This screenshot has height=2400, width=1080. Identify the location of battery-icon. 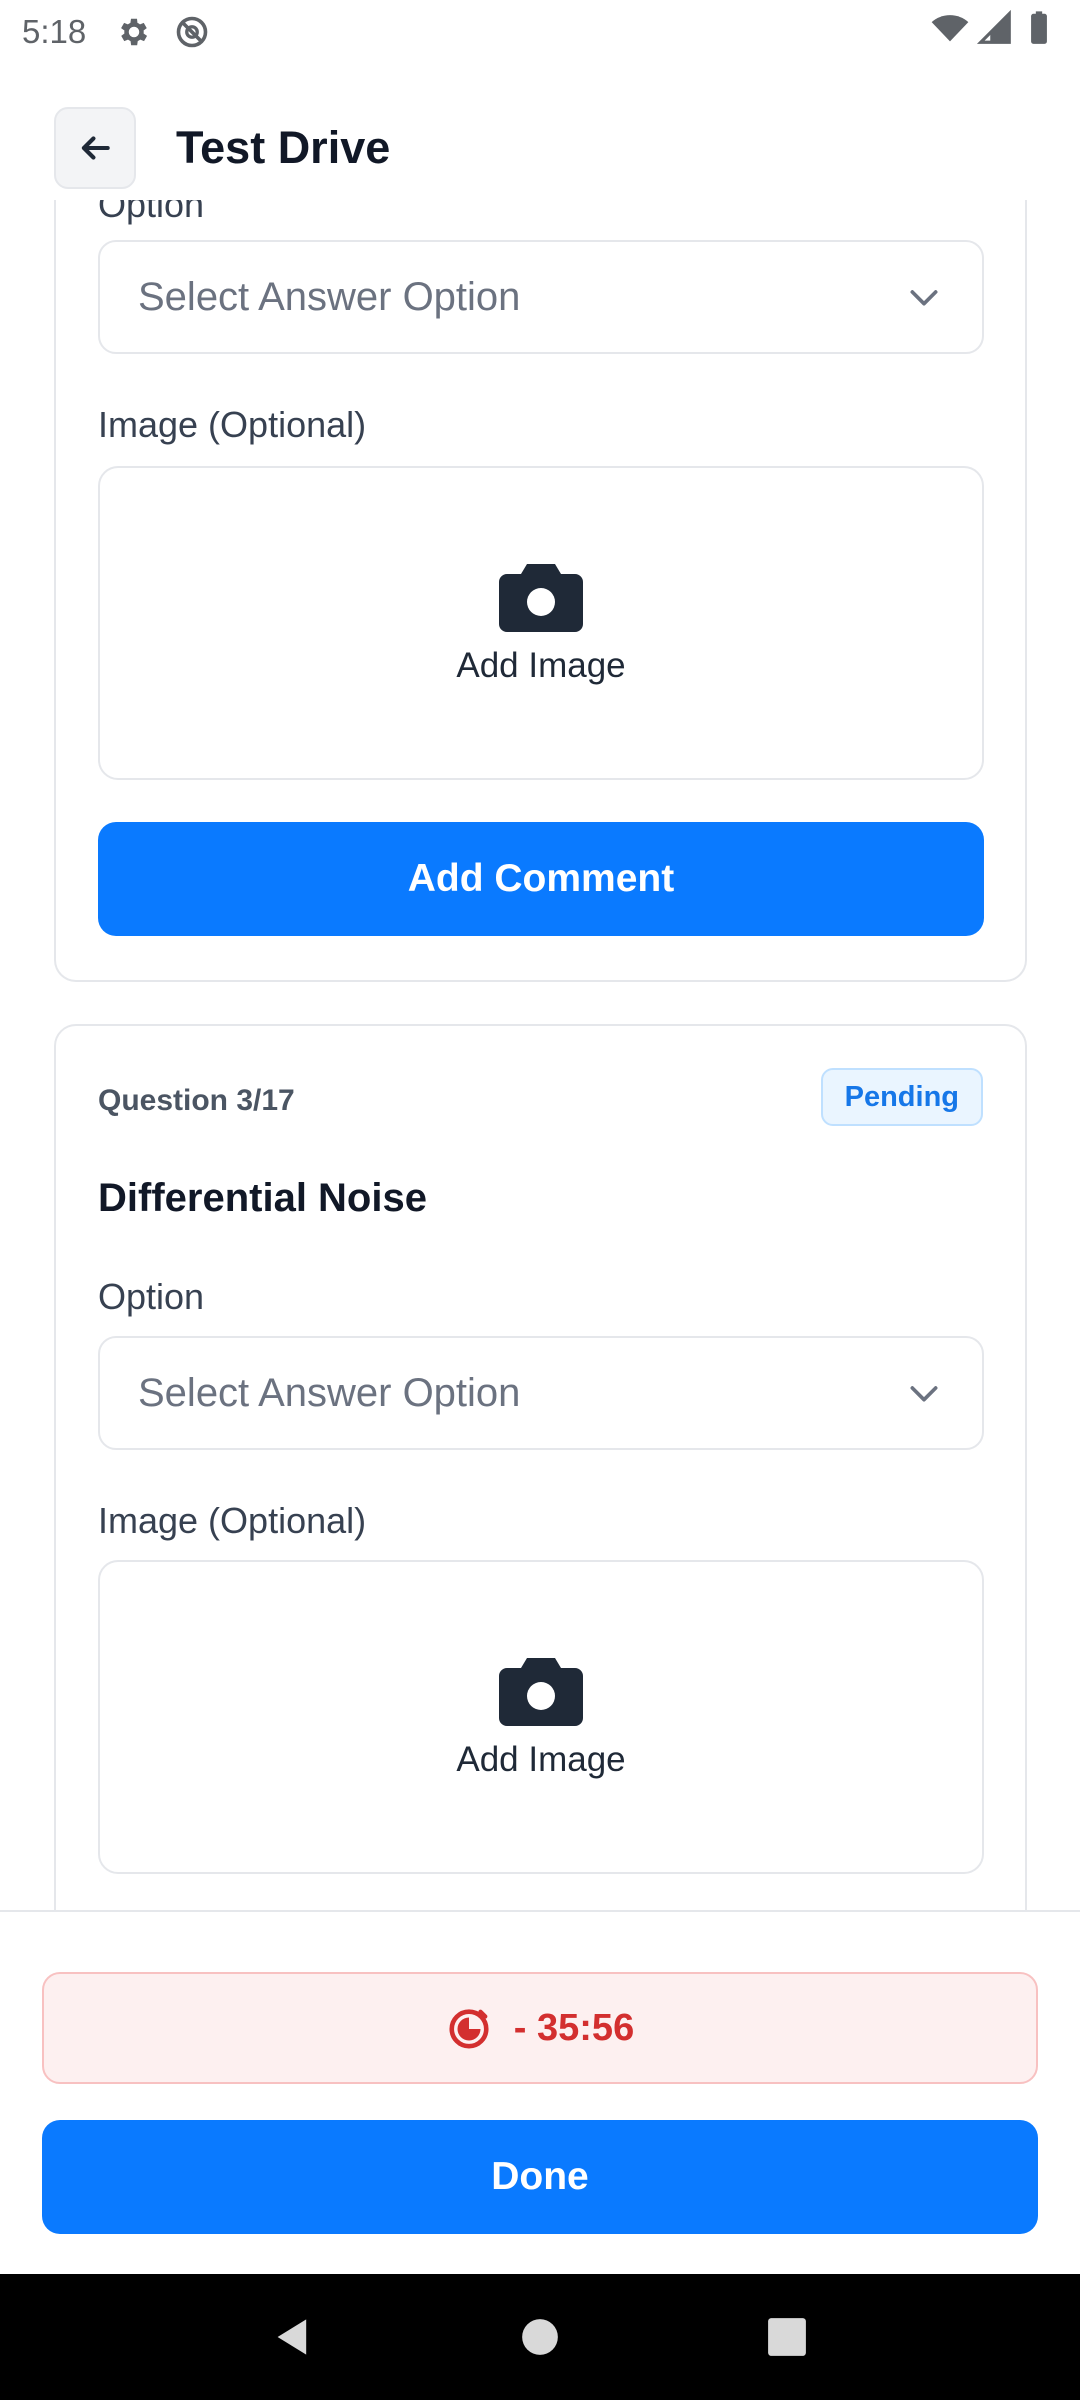
(1039, 32).